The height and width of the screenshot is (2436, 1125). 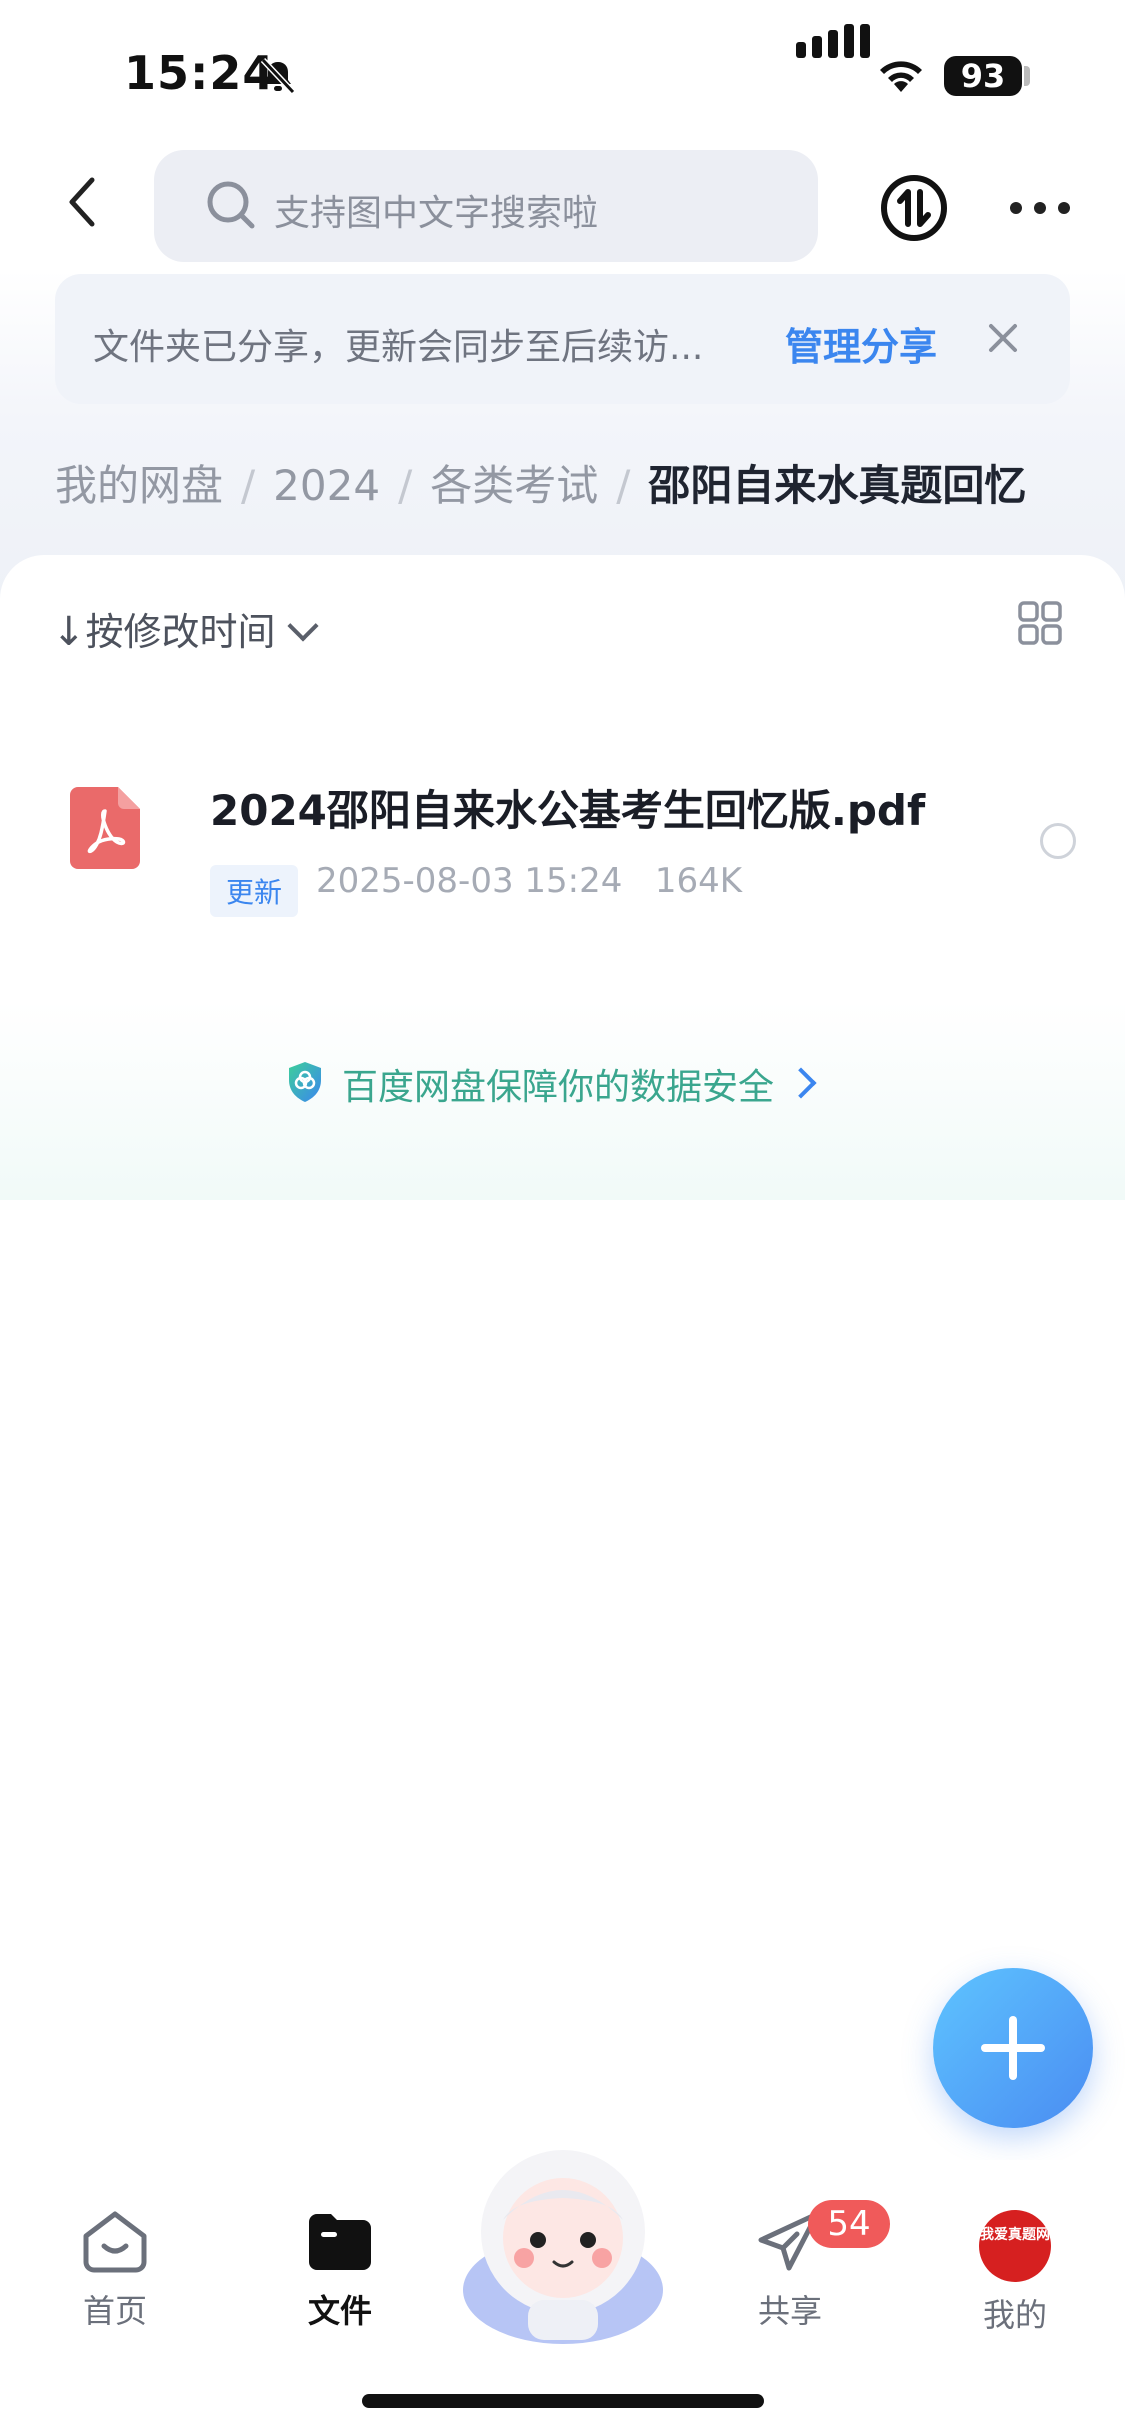 I want to click on chevron-right-icon, so click(x=801, y=1083).